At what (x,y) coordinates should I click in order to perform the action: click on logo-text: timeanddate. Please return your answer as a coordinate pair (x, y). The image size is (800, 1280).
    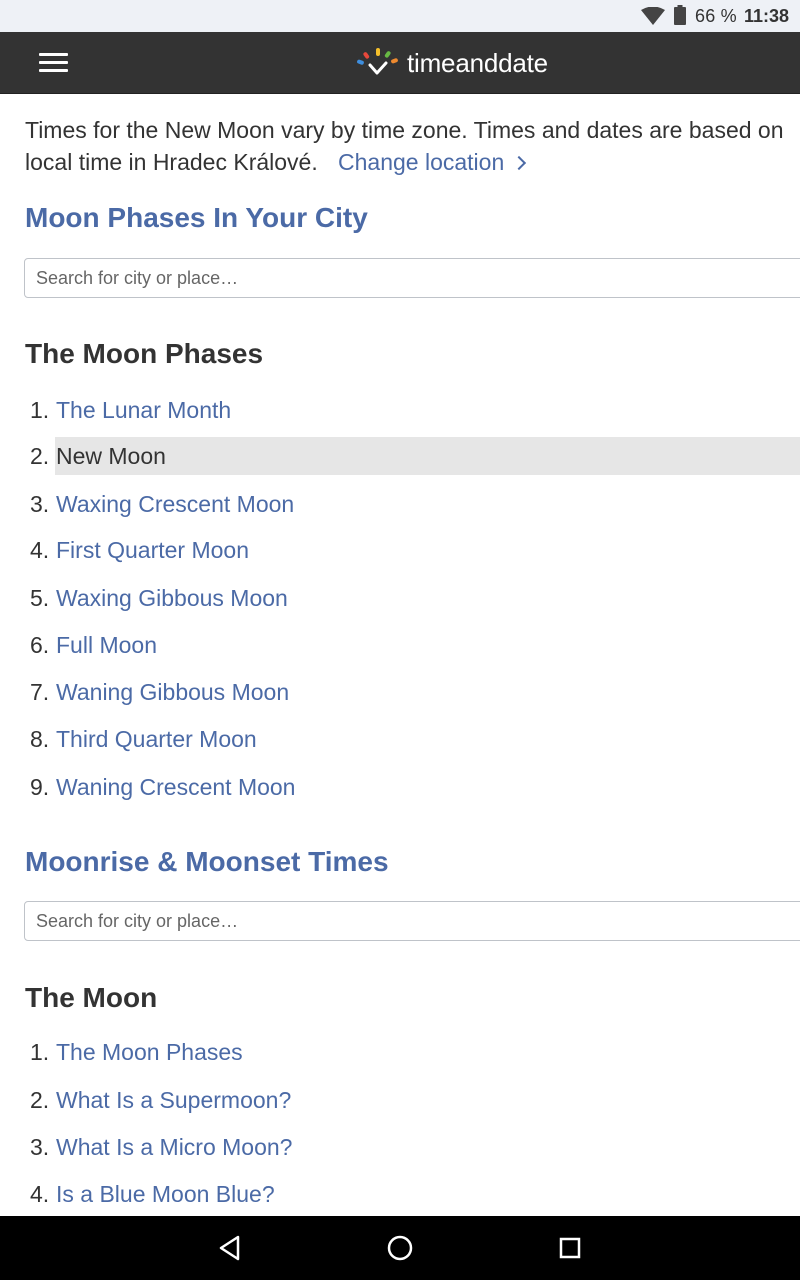
    Looking at the image, I should click on (477, 62).